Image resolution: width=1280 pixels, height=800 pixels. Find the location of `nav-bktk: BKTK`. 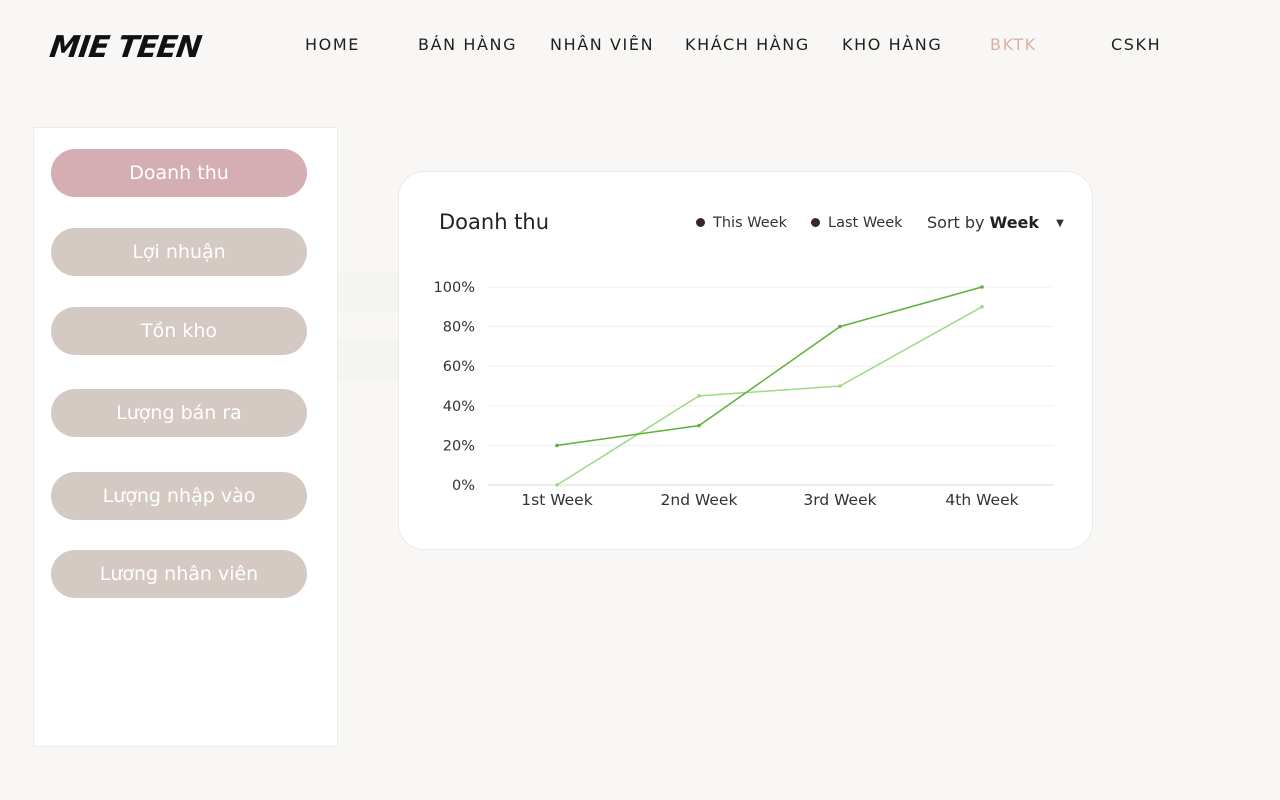

nav-bktk: BKTK is located at coordinates (1013, 44).